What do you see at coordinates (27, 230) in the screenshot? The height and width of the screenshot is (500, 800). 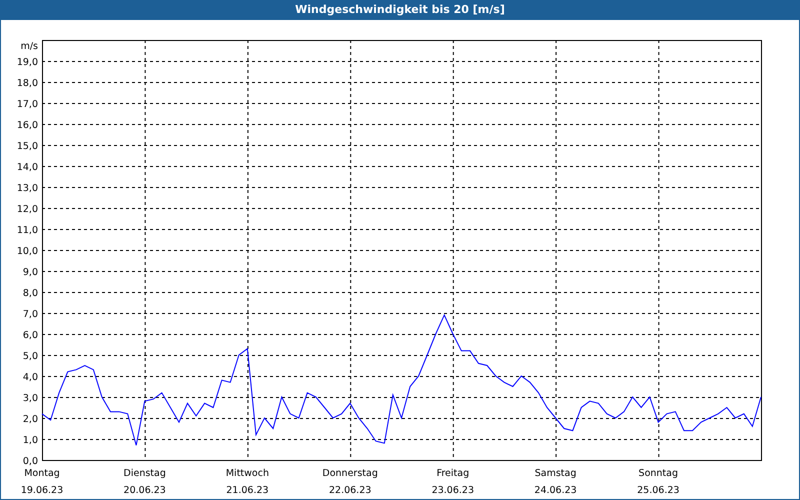 I see `y-tick-label: 11,0` at bounding box center [27, 230].